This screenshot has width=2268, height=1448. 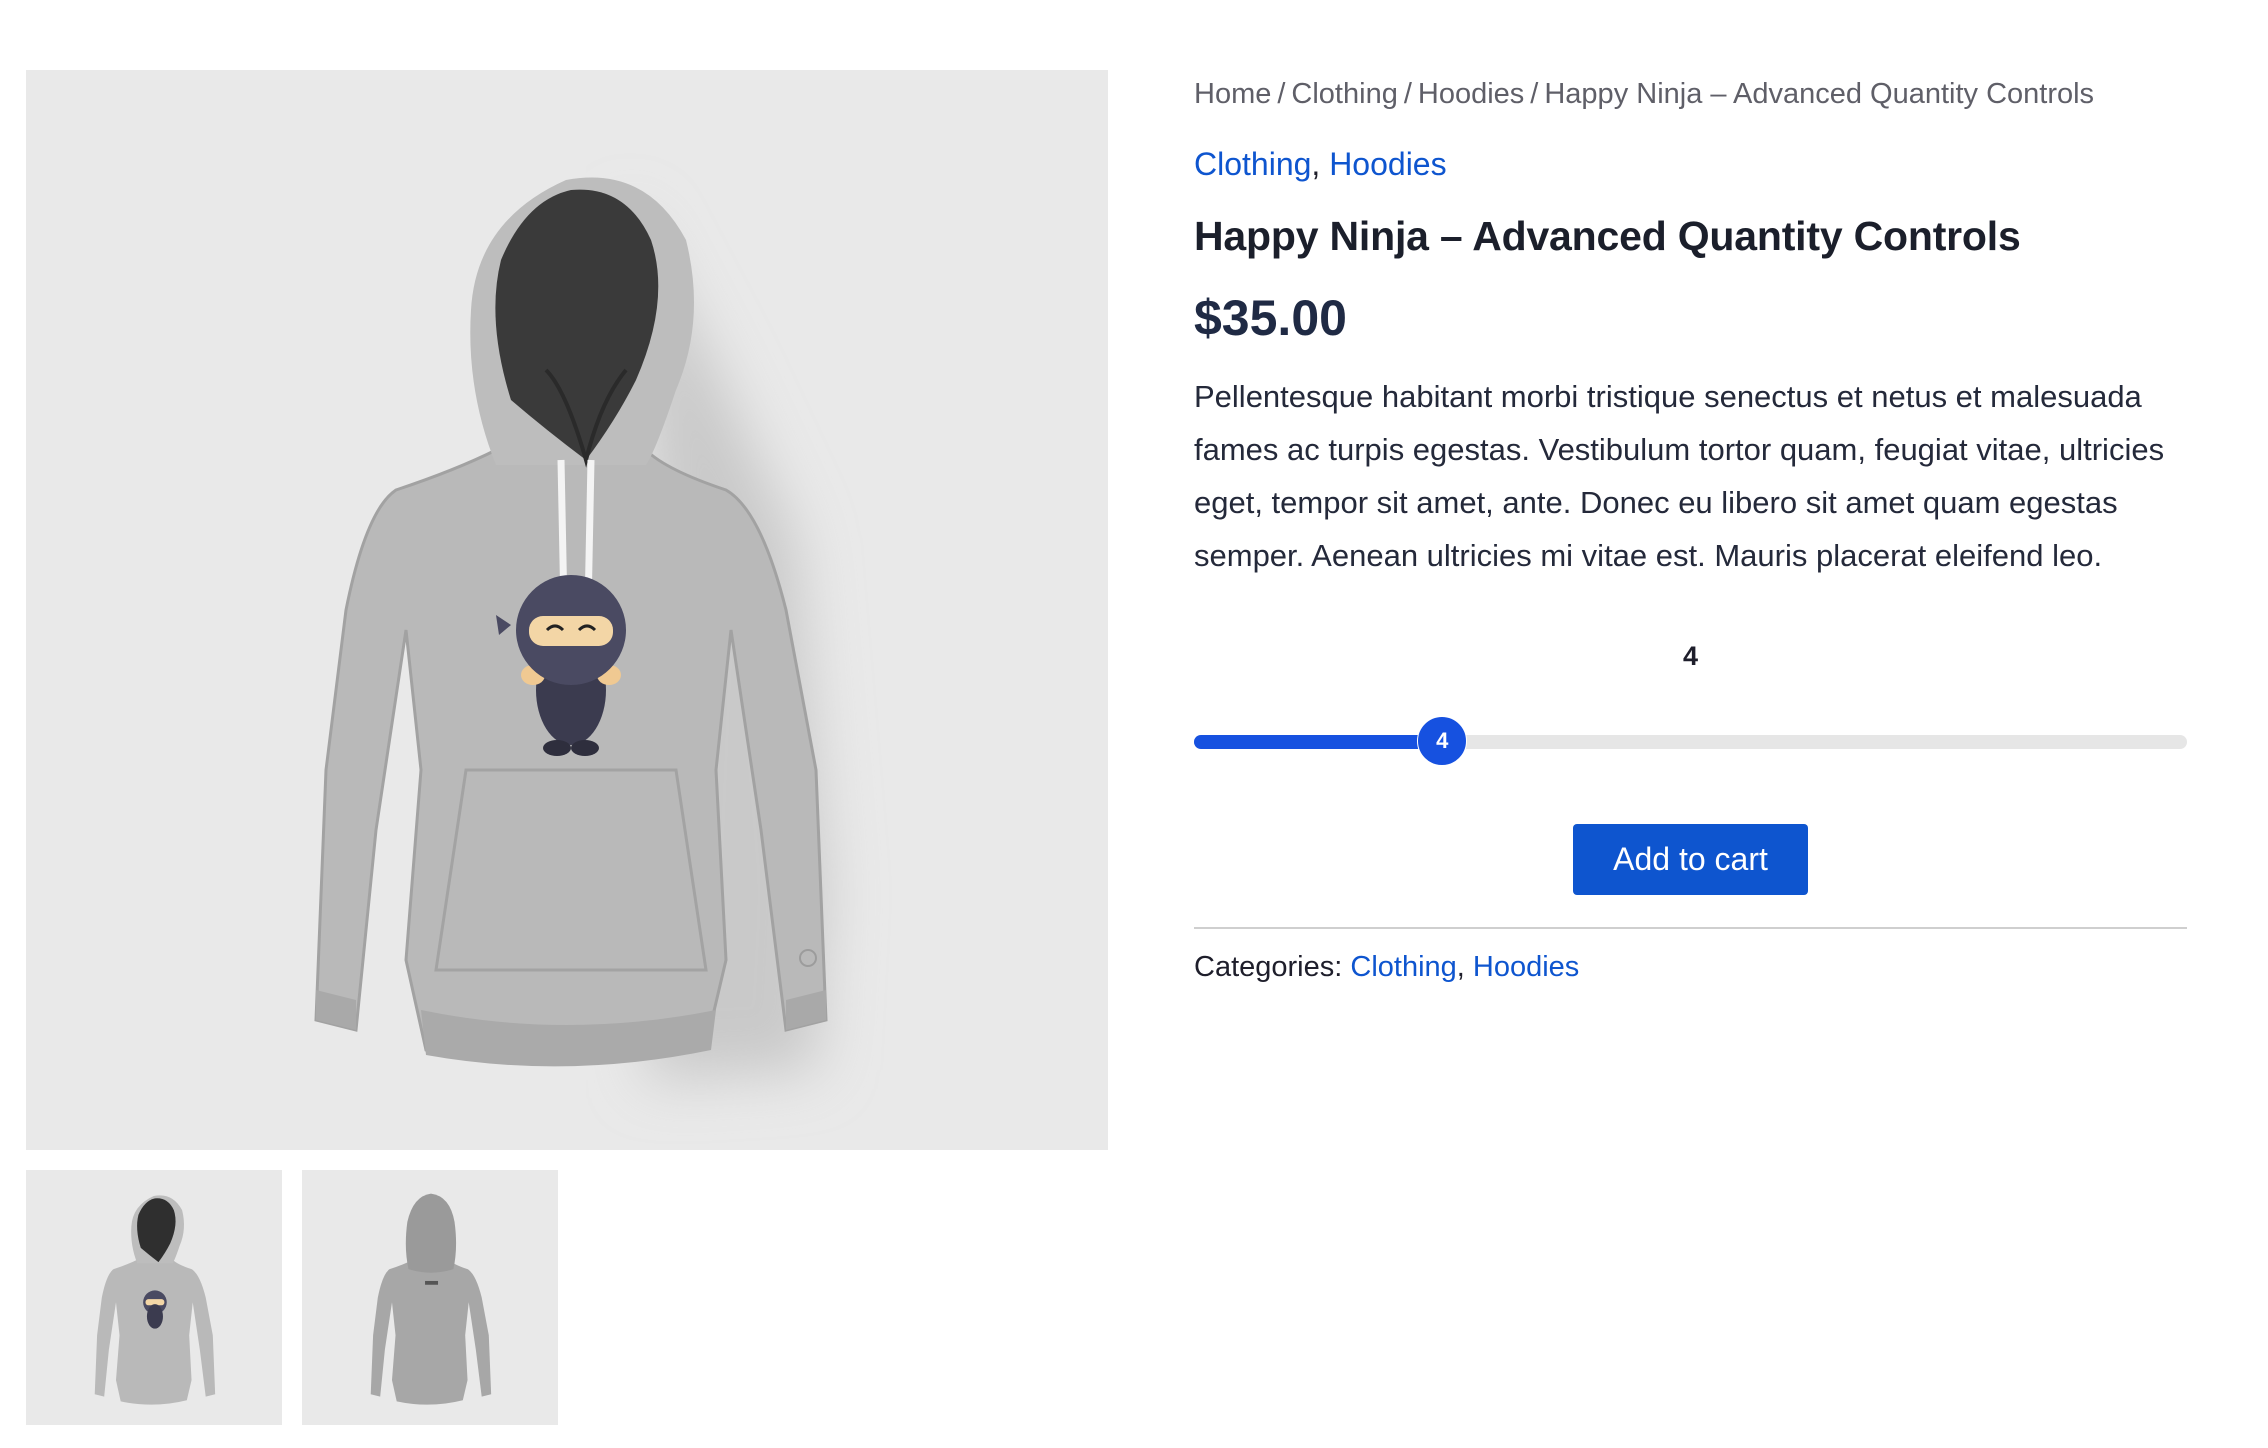 I want to click on breadcrumb-current: Happy Ninja – Advanced Quantity Controls, so click(x=1819, y=94).